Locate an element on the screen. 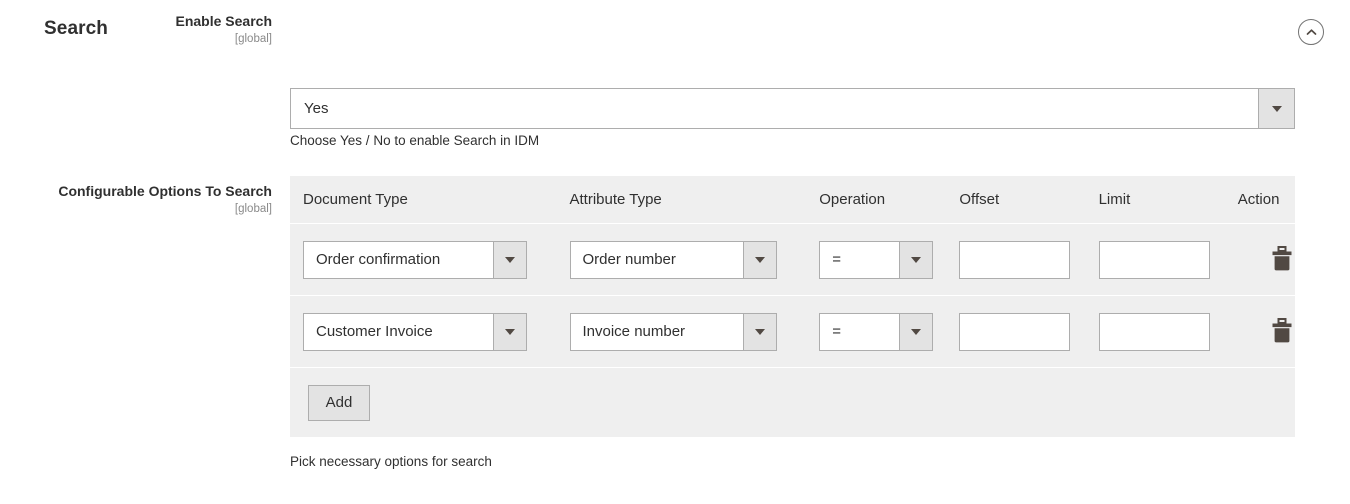 Image resolution: width=1350 pixels, height=504 pixels. document-type-select: Customer Invoice is located at coordinates (415, 331).